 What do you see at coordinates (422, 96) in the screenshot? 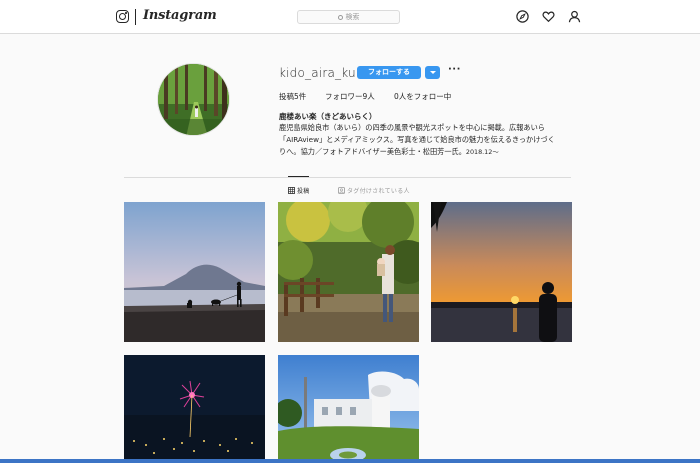
I see `following-count: 0人をフォロー中` at bounding box center [422, 96].